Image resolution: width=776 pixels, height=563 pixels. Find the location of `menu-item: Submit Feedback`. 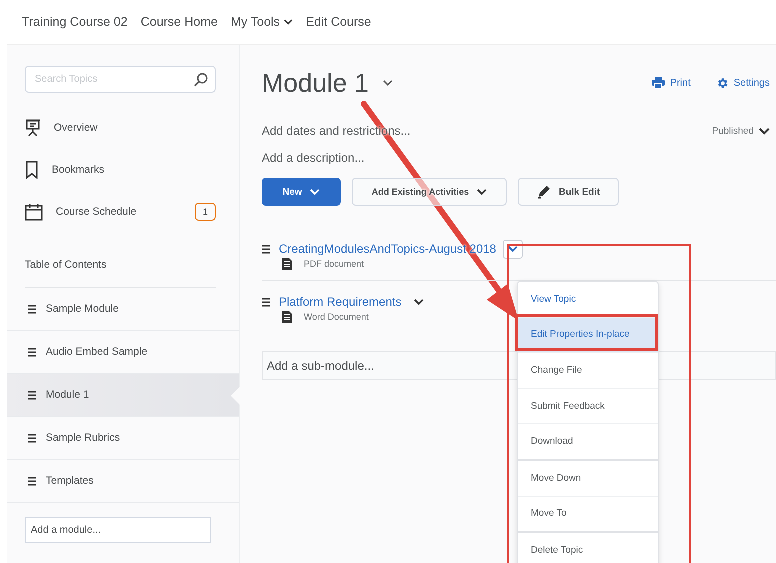

menu-item: Submit Feedback is located at coordinates (588, 406).